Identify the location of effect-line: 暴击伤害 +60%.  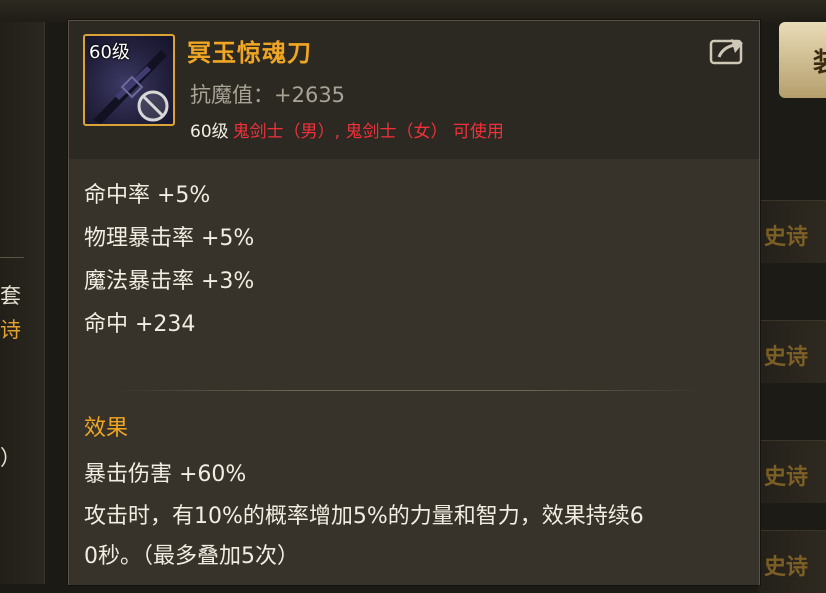
(165, 474).